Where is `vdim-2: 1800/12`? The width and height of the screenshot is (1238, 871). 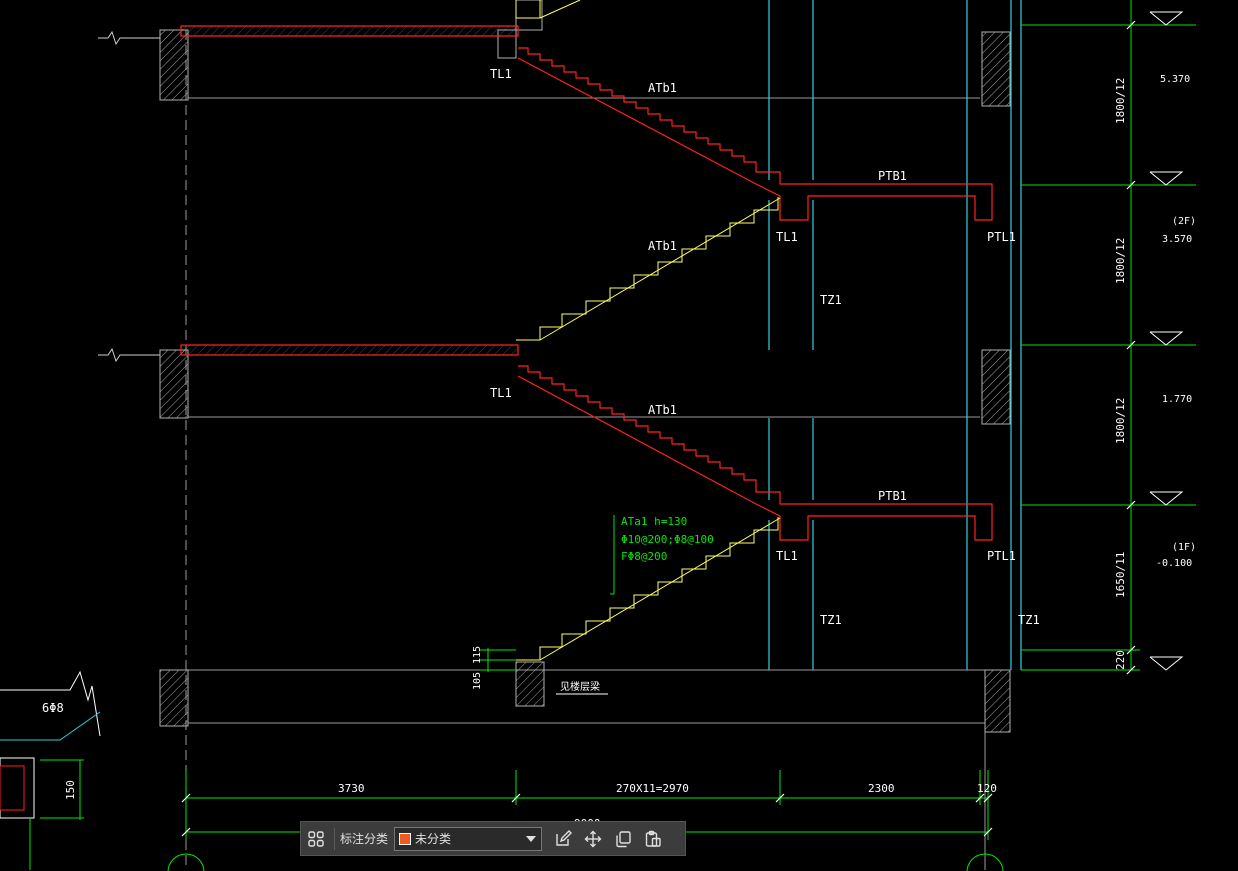 vdim-2: 1800/12 is located at coordinates (1120, 261).